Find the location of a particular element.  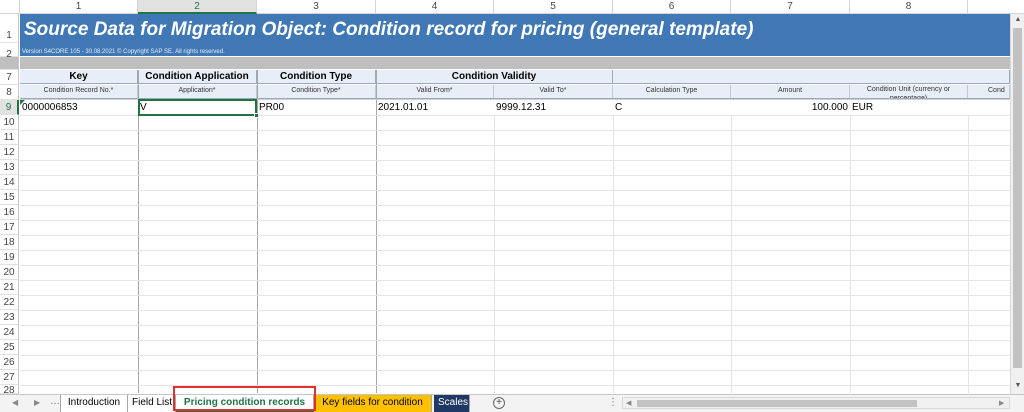

vertical-scroll-thumb is located at coordinates (1017, 198).